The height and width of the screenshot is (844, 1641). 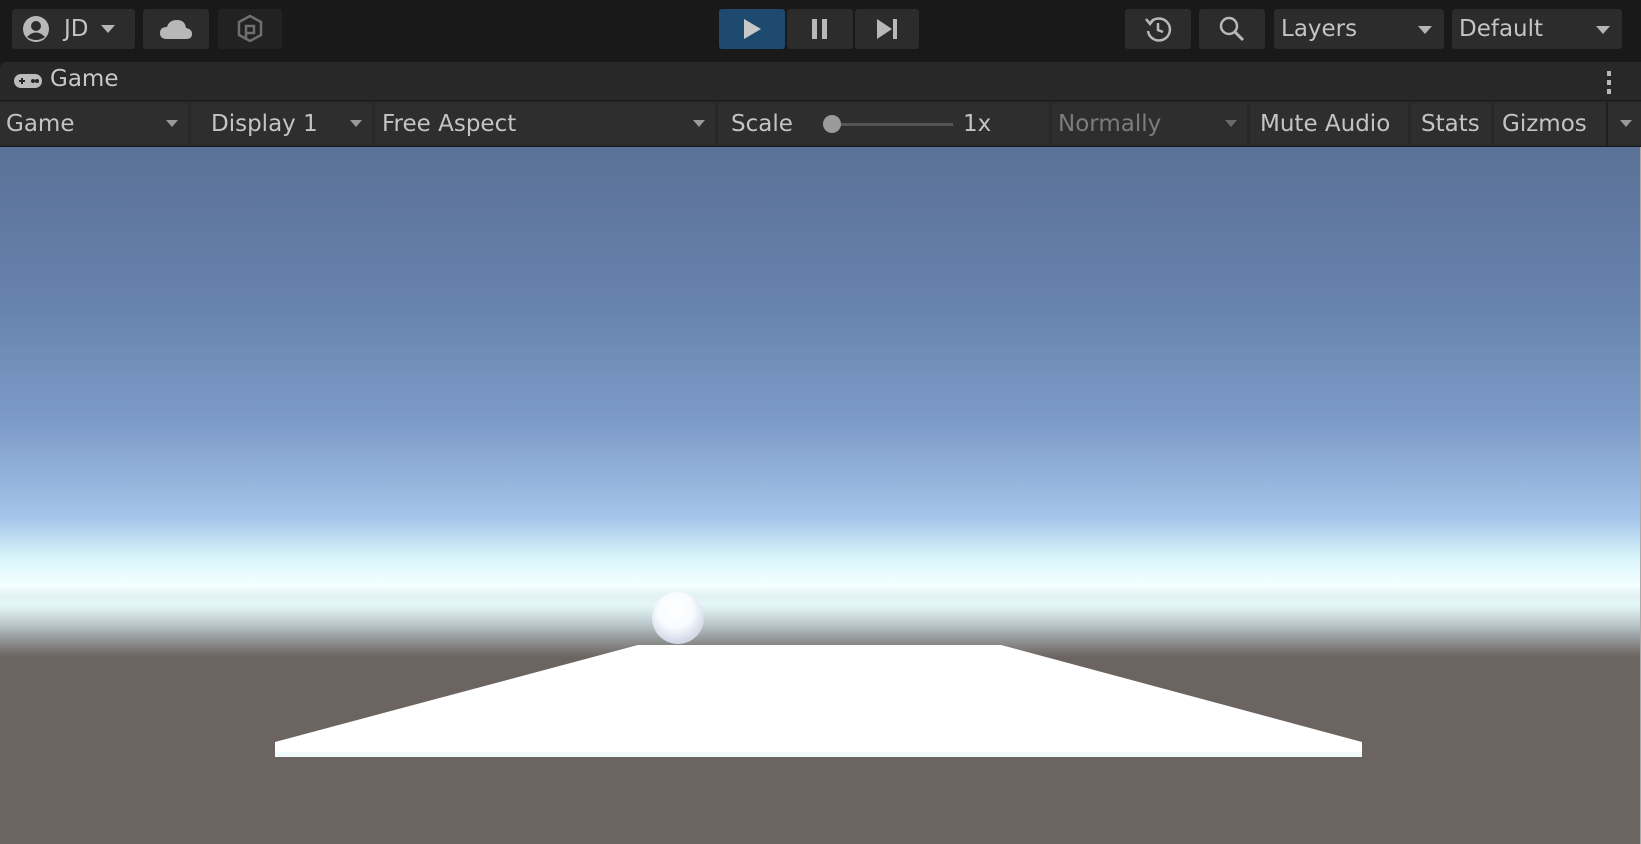 I want to click on aspect-select-label: Free Aspect, so click(x=449, y=124).